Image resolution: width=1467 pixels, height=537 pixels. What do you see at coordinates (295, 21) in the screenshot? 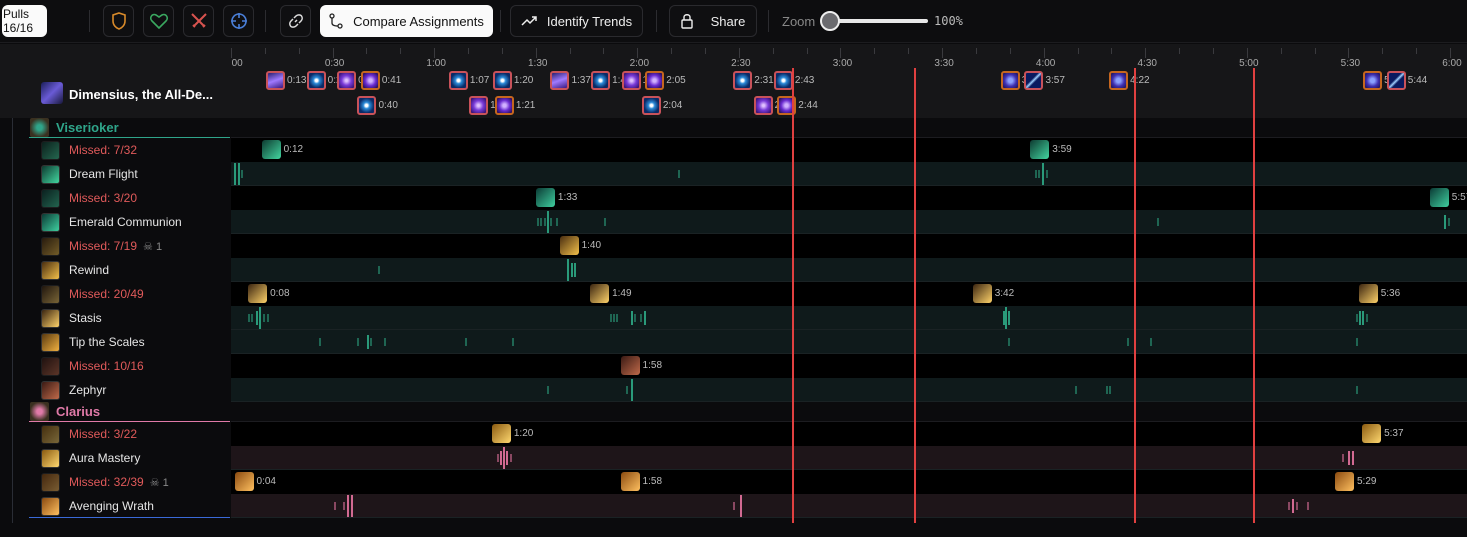
I see `copy-link-button` at bounding box center [295, 21].